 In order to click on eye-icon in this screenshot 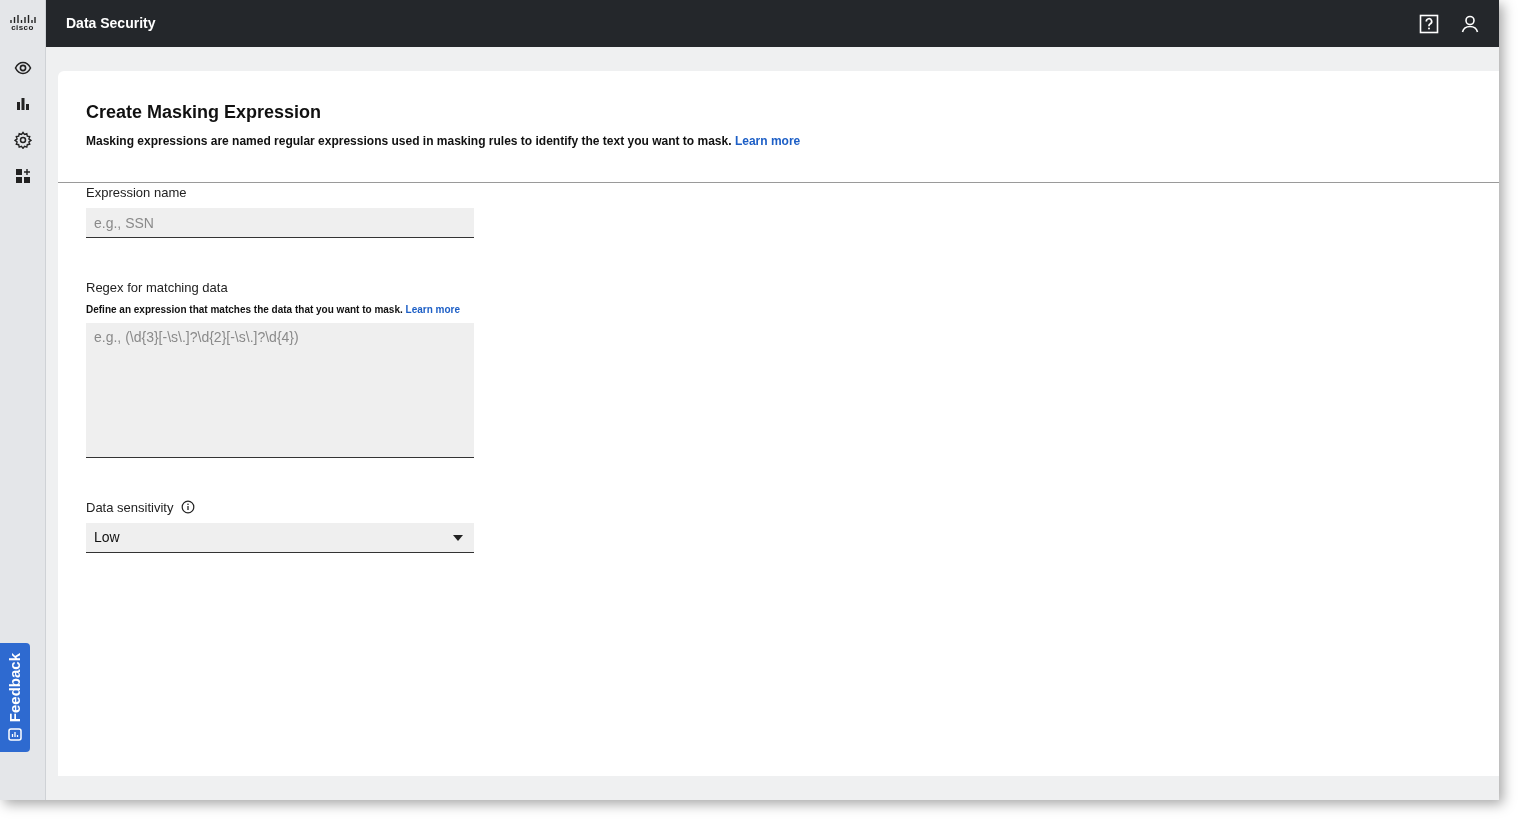, I will do `click(22, 68)`.